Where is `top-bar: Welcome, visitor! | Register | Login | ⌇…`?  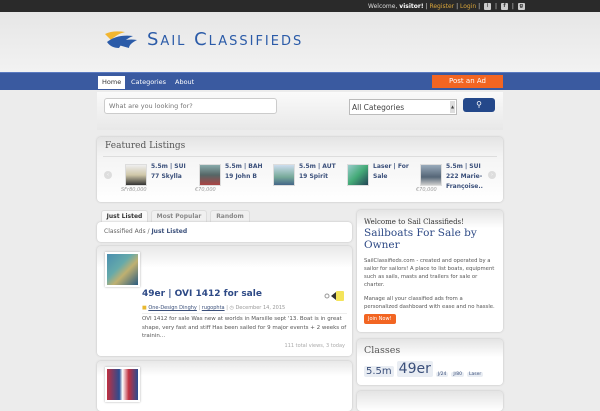 top-bar: Welcome, visitor! | Register | Login | ⌇… is located at coordinates (300, 6).